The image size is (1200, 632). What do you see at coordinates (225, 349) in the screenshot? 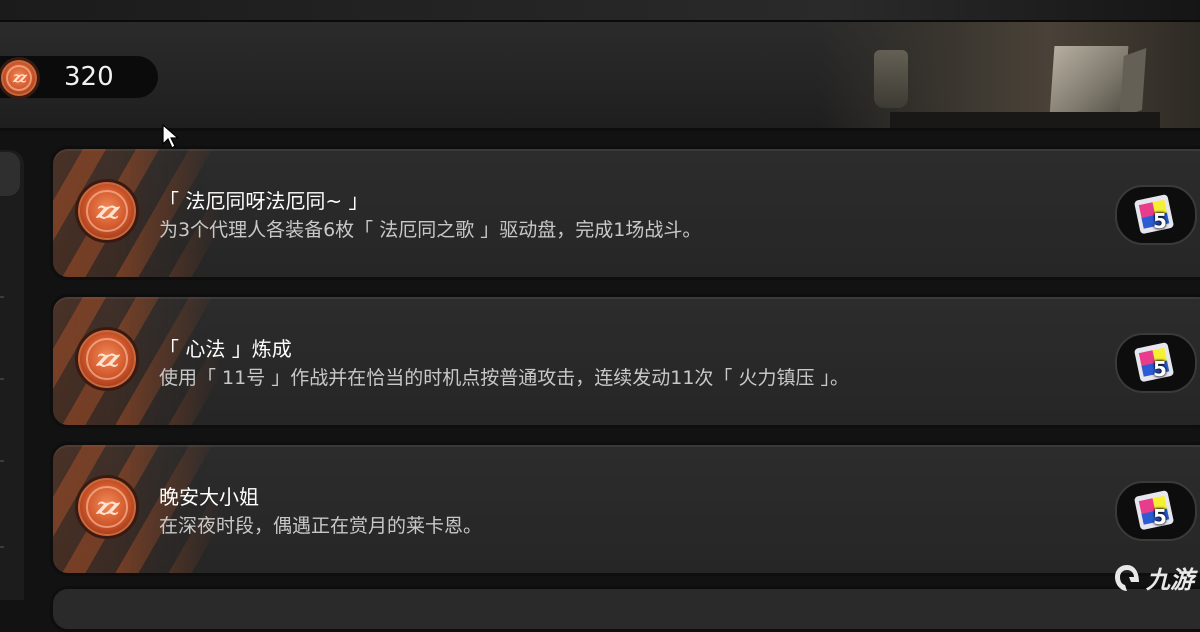
I see `achievement-title: 「 心法 」炼成` at bounding box center [225, 349].